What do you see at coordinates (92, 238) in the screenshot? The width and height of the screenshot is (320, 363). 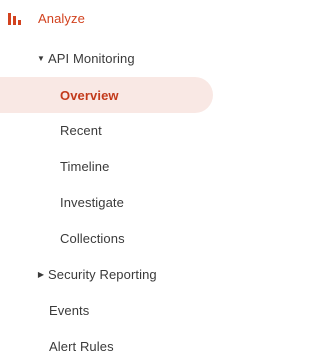 I see `nav-item-collections-label: Collections` at bounding box center [92, 238].